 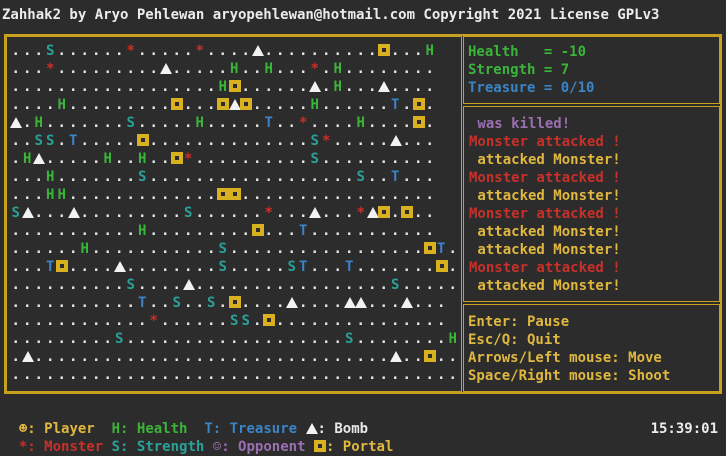 I want to click on log-entry: attacked Monster!, so click(x=545, y=286).